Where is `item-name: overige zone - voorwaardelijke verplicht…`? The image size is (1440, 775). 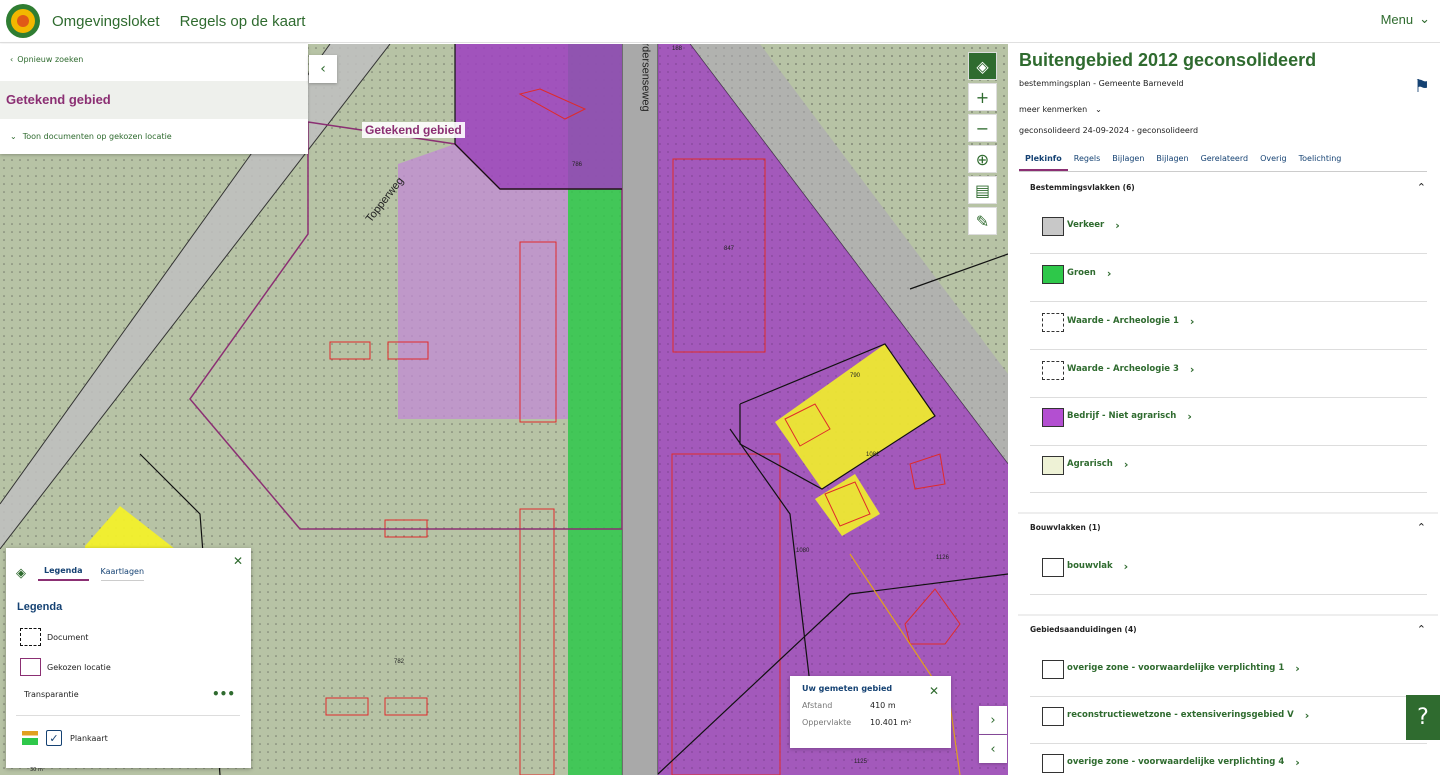
item-name: overige zone - voorwaardelijke verplicht… is located at coordinates (1176, 668).